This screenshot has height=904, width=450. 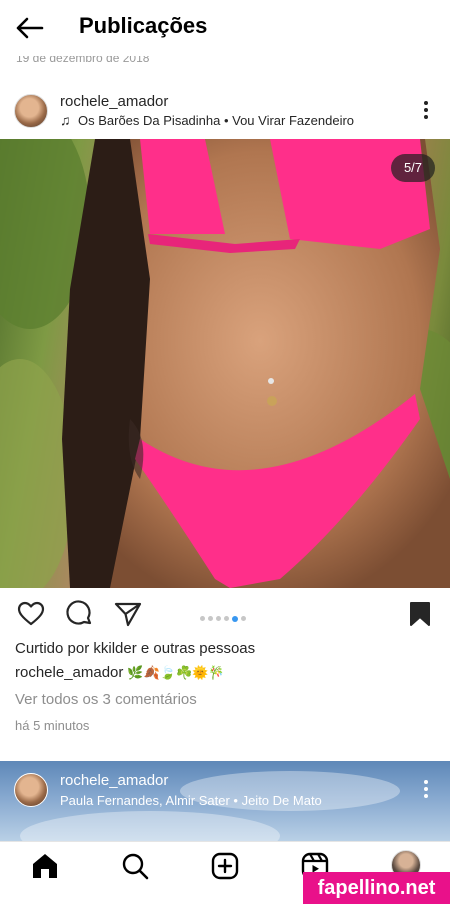 What do you see at coordinates (114, 648) in the screenshot?
I see `liked-user: kkilder` at bounding box center [114, 648].